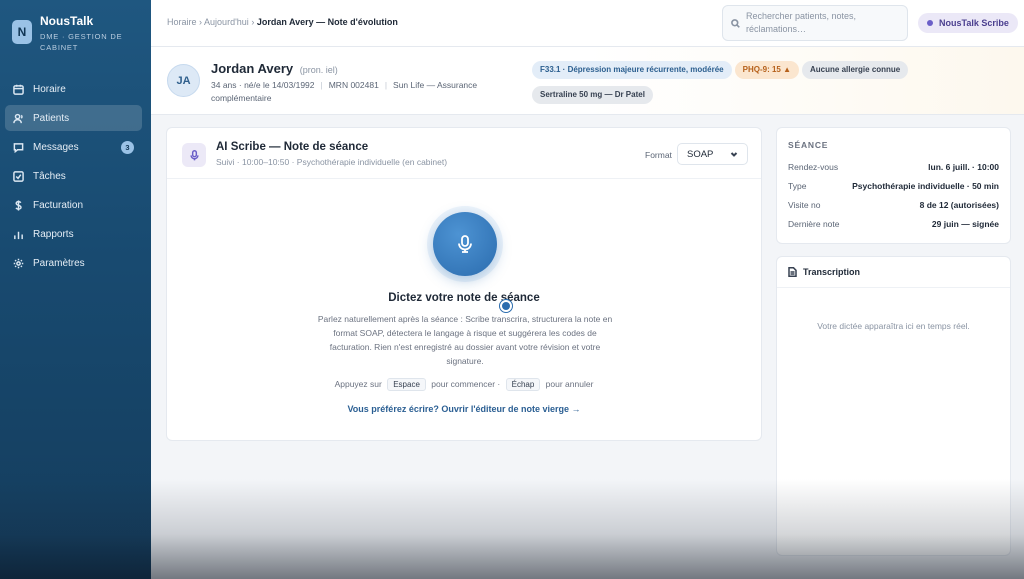  I want to click on scribe-title: AI Scribe — Note de séance, so click(292, 147).